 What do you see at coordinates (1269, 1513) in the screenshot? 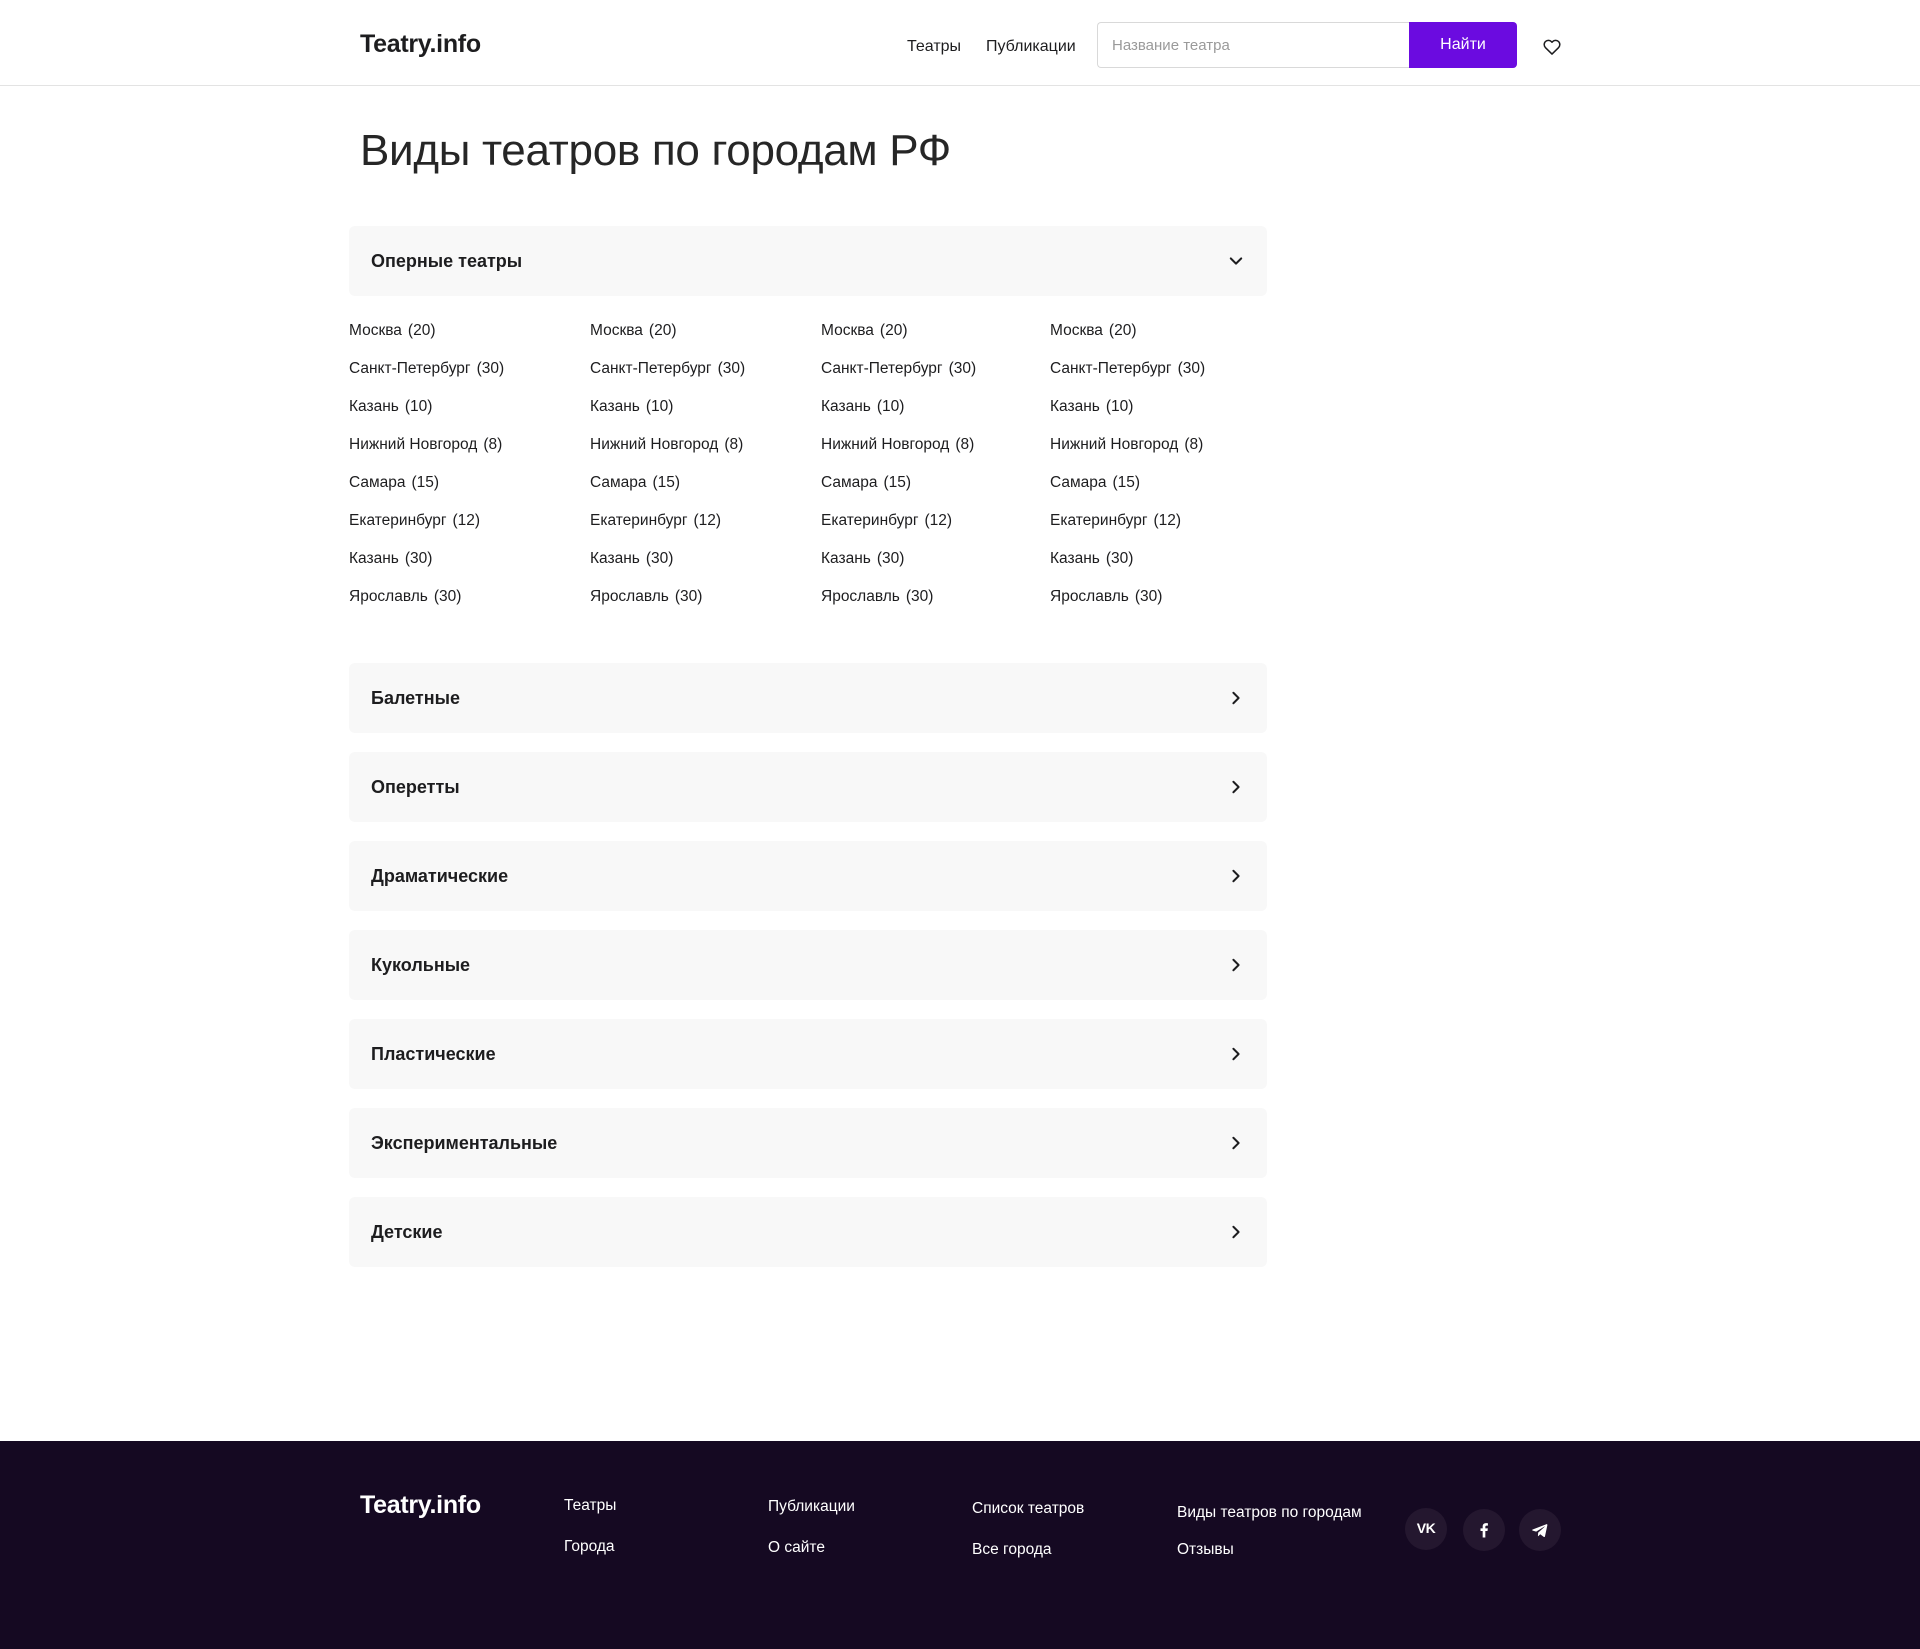
I see `footer-link-theatre-types: Виды театров по городам` at bounding box center [1269, 1513].